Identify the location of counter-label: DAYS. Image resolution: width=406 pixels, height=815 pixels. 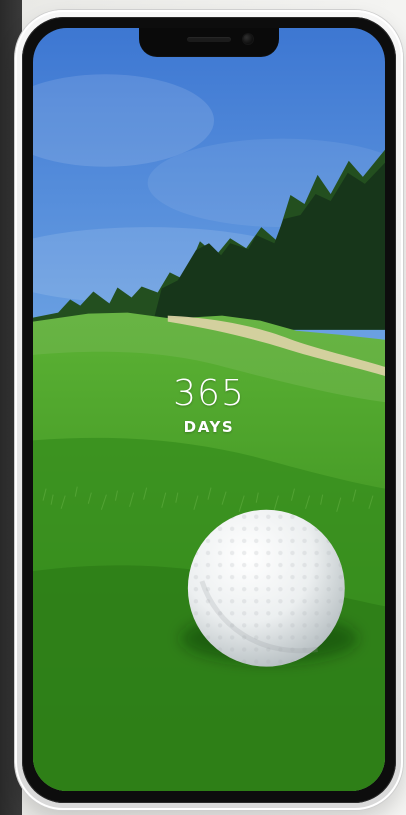
(209, 427).